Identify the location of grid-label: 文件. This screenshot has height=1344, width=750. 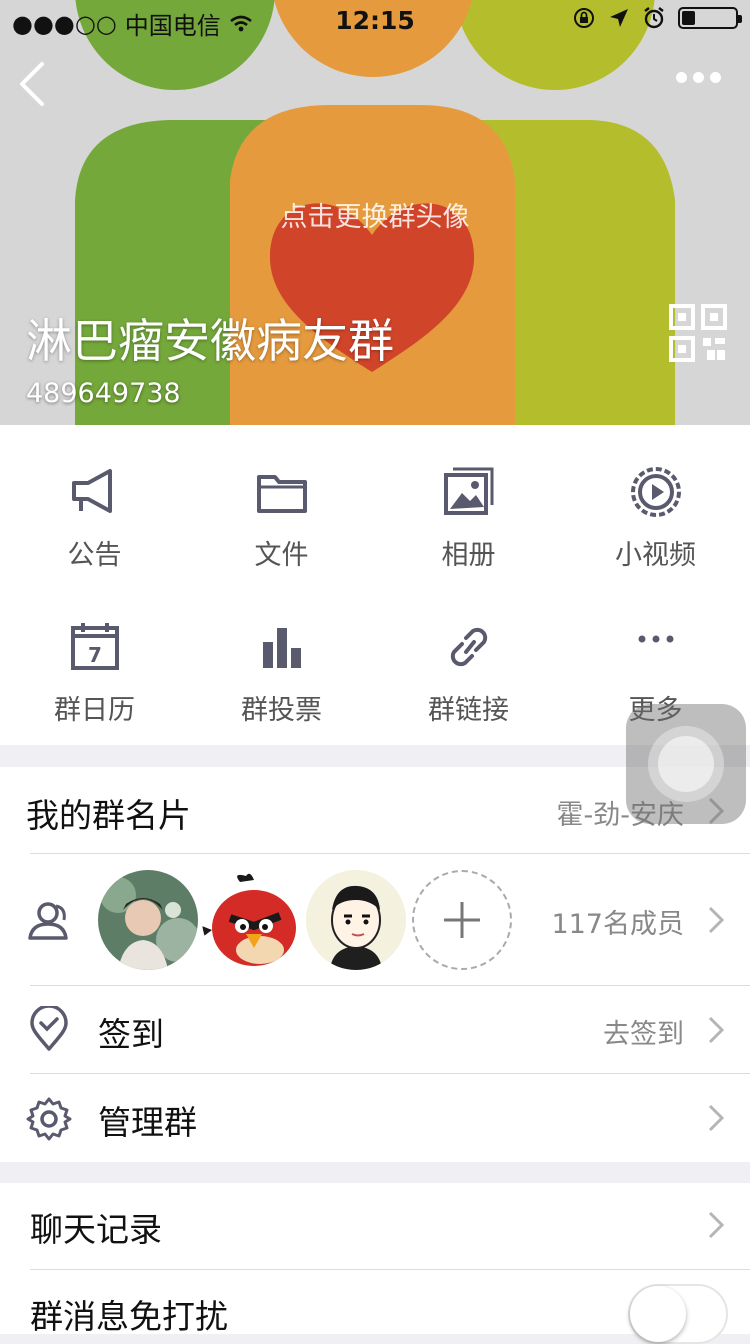
(281, 555).